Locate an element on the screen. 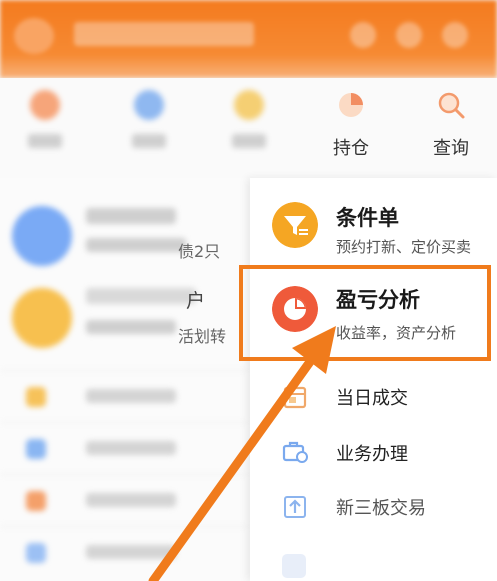 The width and height of the screenshot is (497, 581). menu-item-business: 业务办理 is located at coordinates (373, 456).